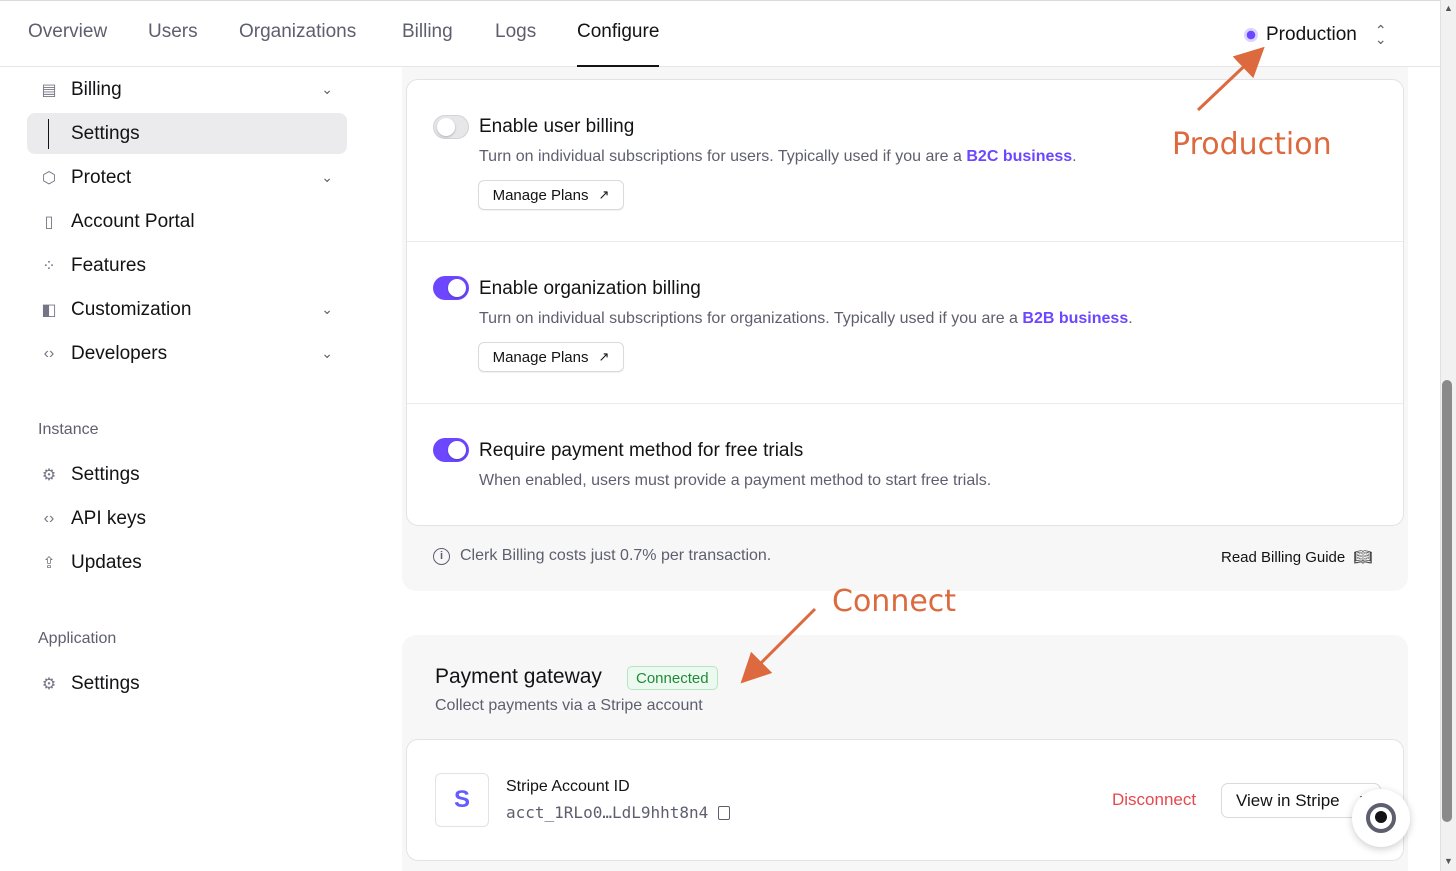  Describe the element at coordinates (724, 812) in the screenshot. I see `copy-icon` at that location.